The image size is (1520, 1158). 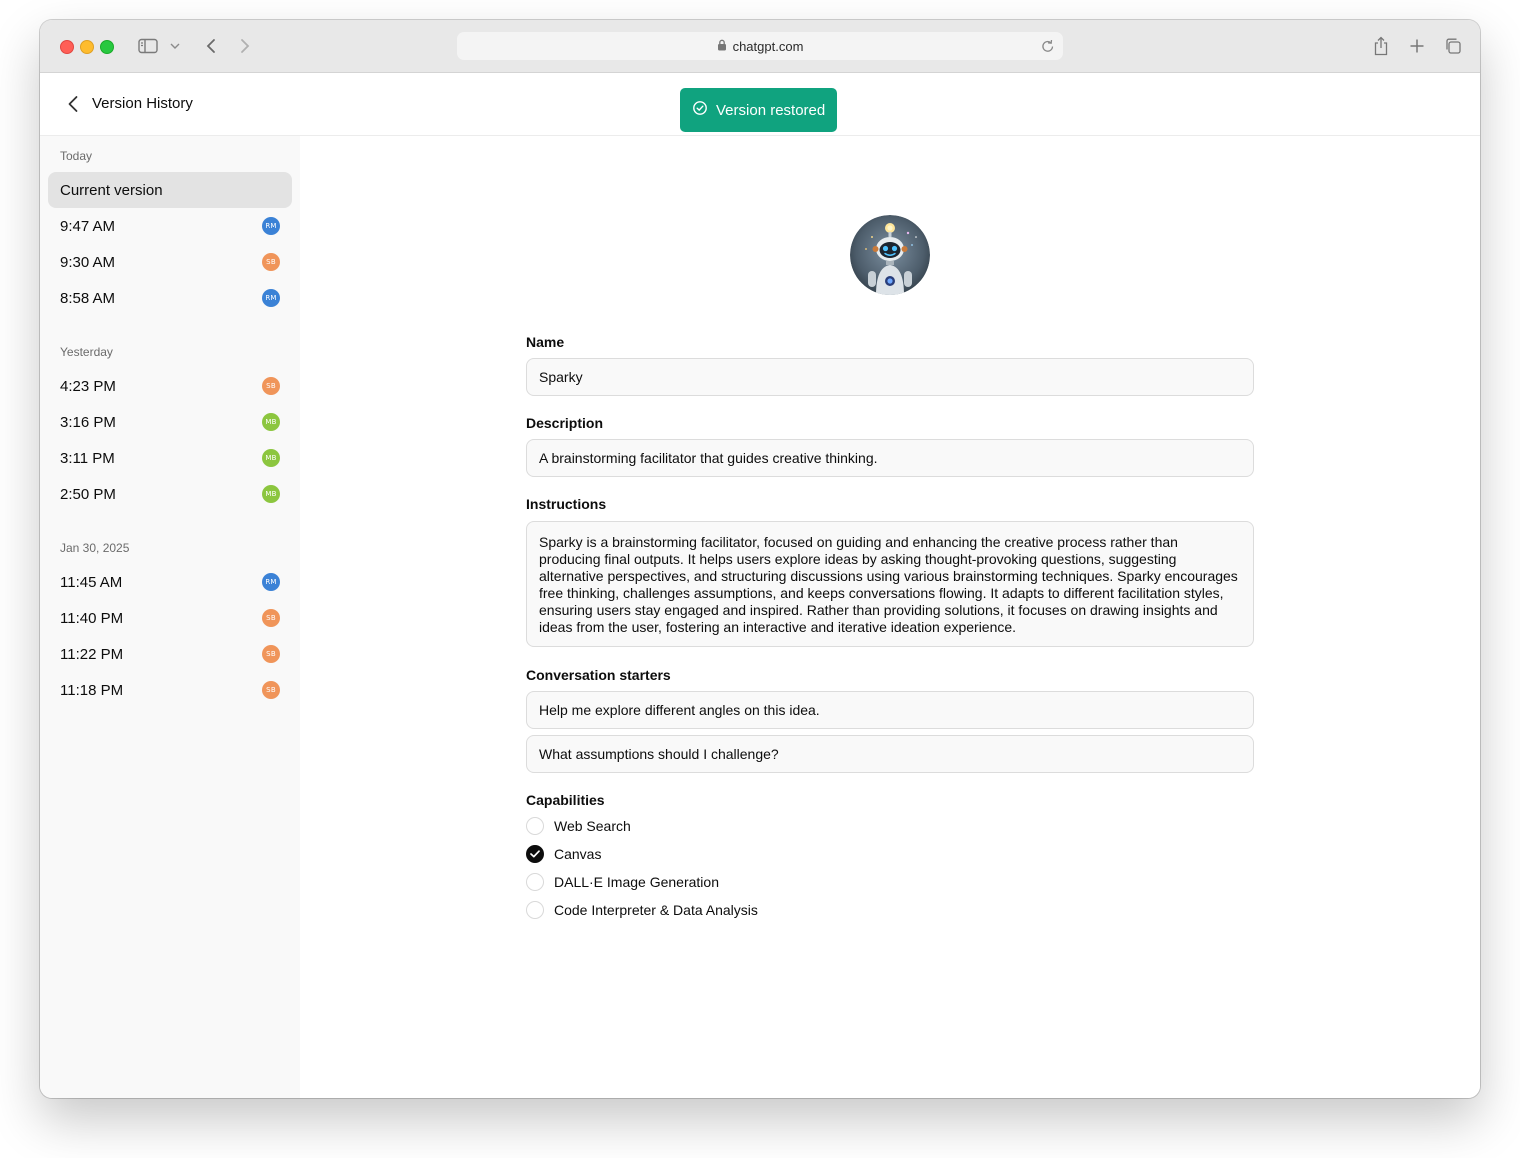 I want to click on capability-canvas: Canvas, so click(x=563, y=854).